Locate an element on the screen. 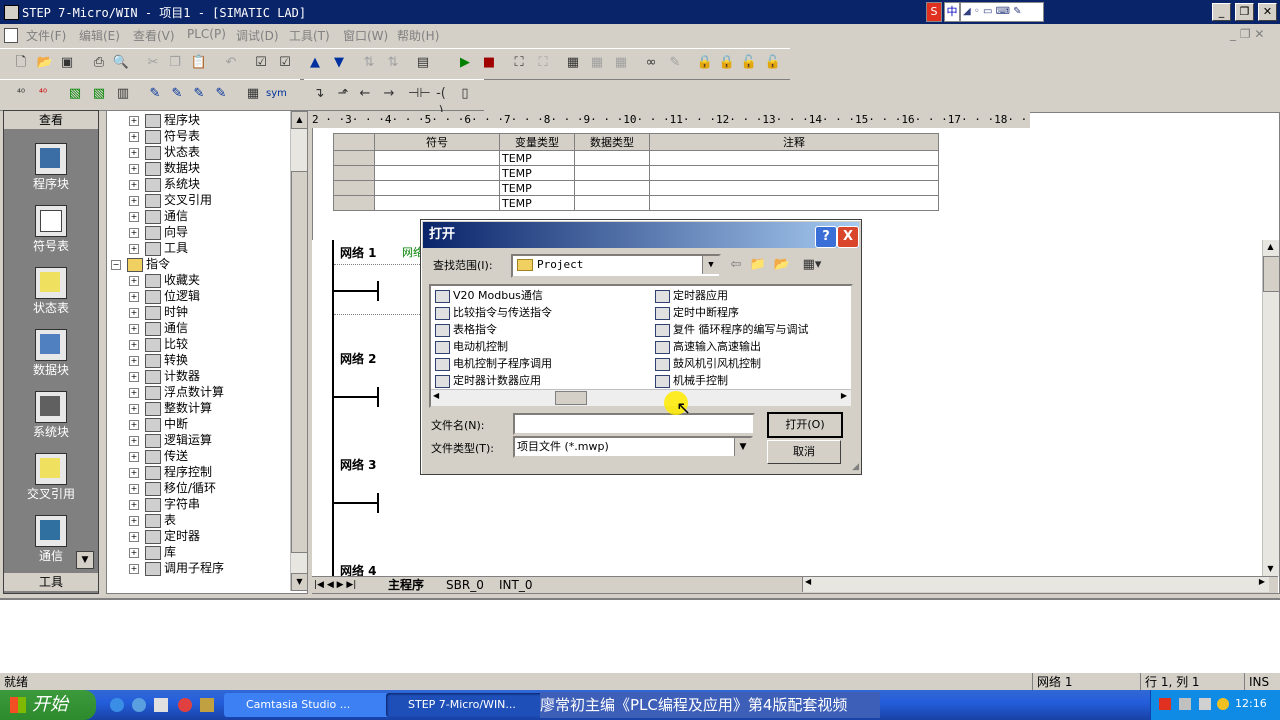 This screenshot has height=720, width=1280. back-icon: ⇦ is located at coordinates (736, 265).